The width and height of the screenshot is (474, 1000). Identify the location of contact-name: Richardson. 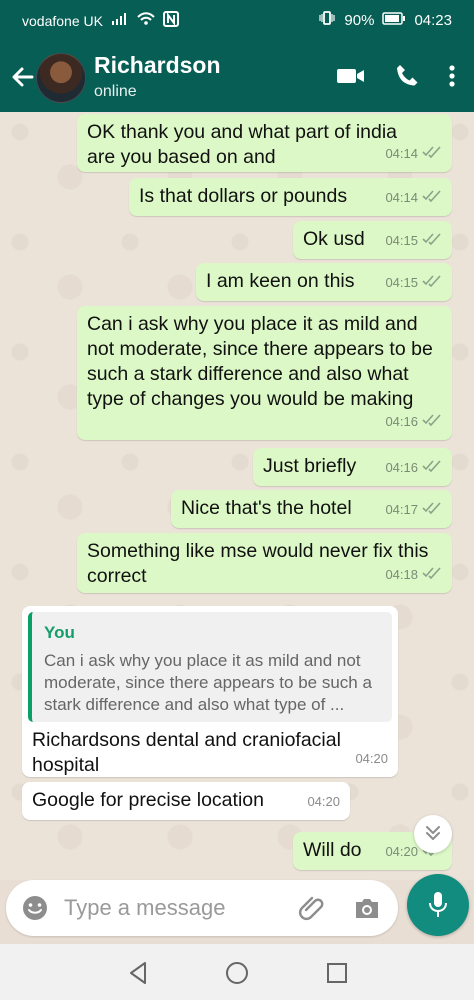
(157, 65).